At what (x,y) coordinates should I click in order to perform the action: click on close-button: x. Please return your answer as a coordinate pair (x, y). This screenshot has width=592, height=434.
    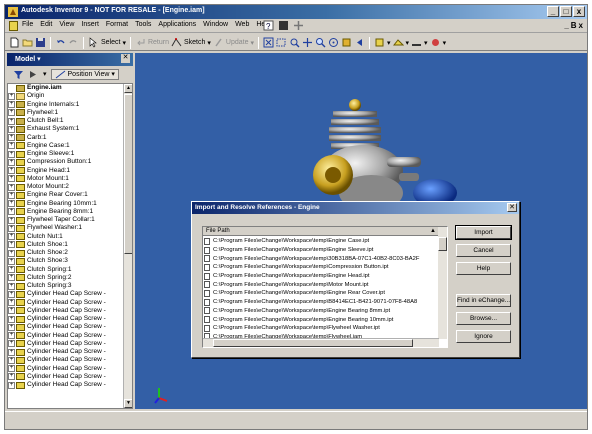
    Looking at the image, I should click on (579, 11).